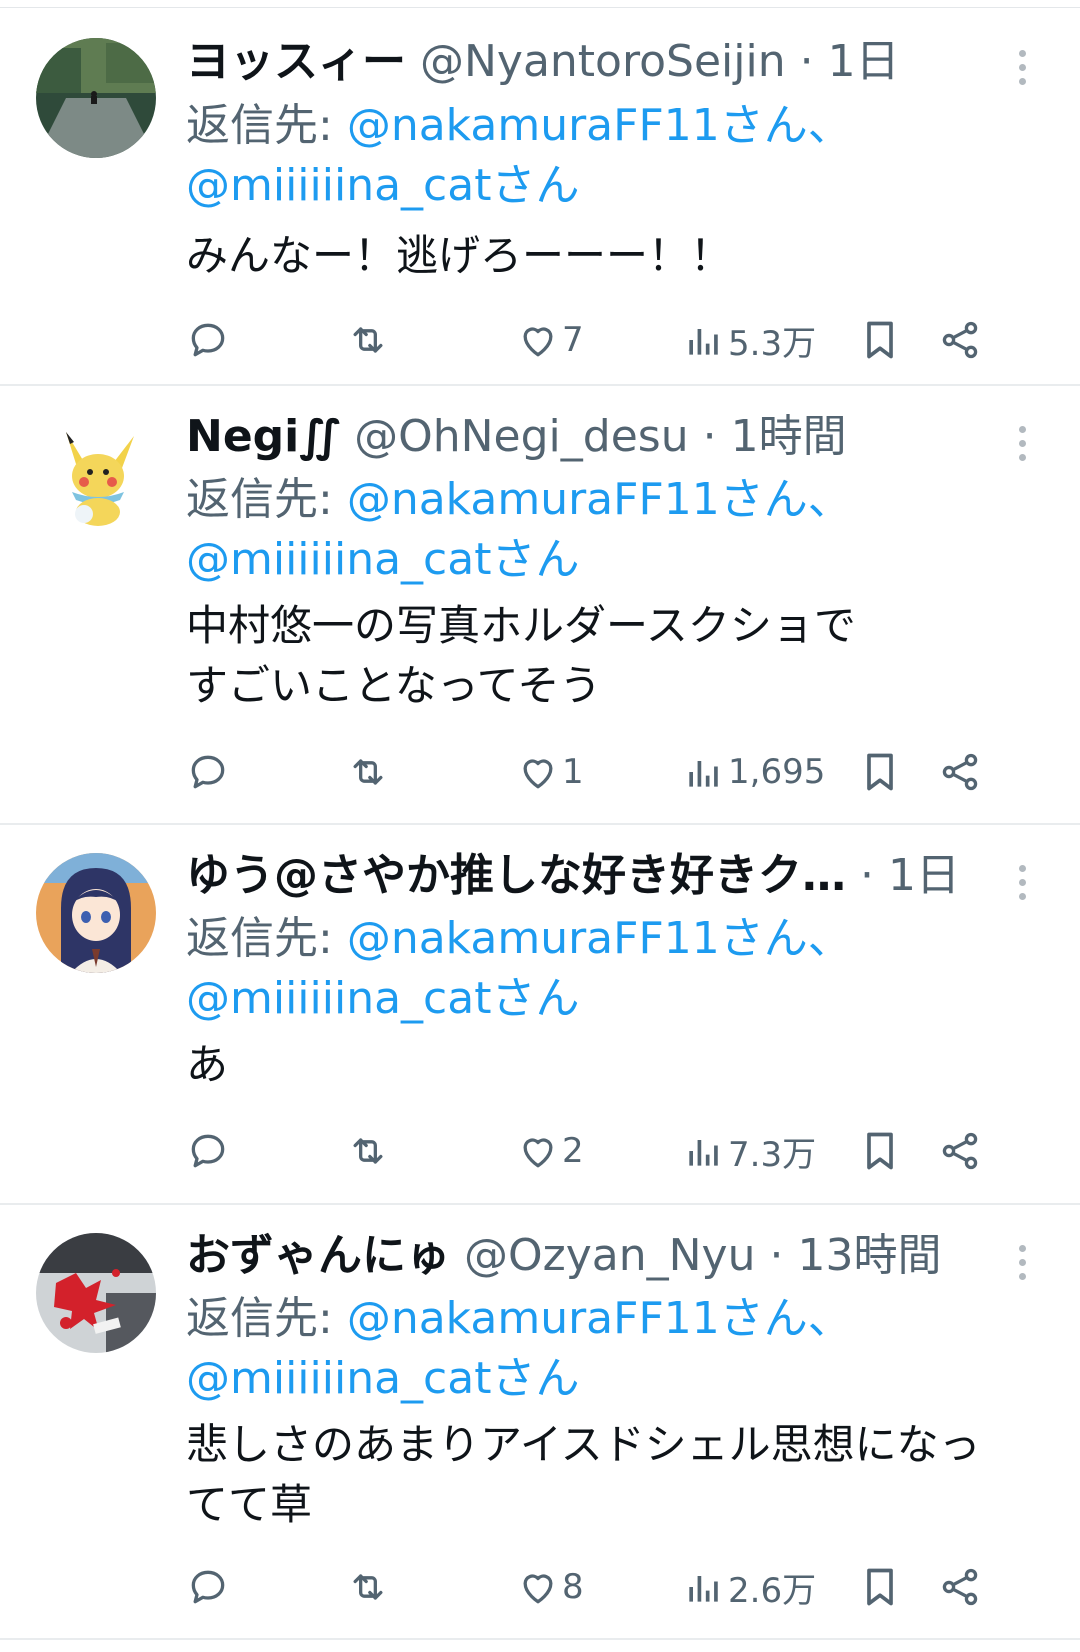  I want to click on action-bar: 8 2.6万, so click(606, 1587).